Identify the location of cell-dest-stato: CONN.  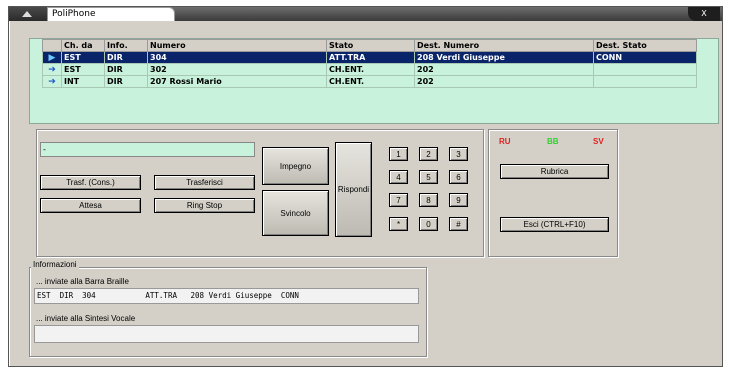
(645, 57).